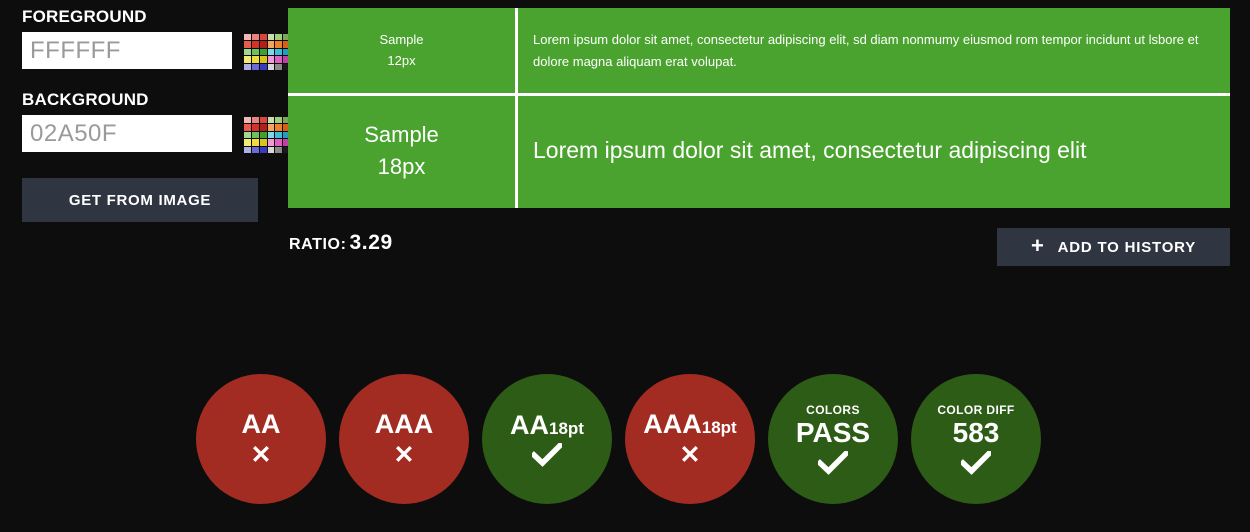  Describe the element at coordinates (976, 409) in the screenshot. I see `badge-top-label: COLOR DIFF` at that location.